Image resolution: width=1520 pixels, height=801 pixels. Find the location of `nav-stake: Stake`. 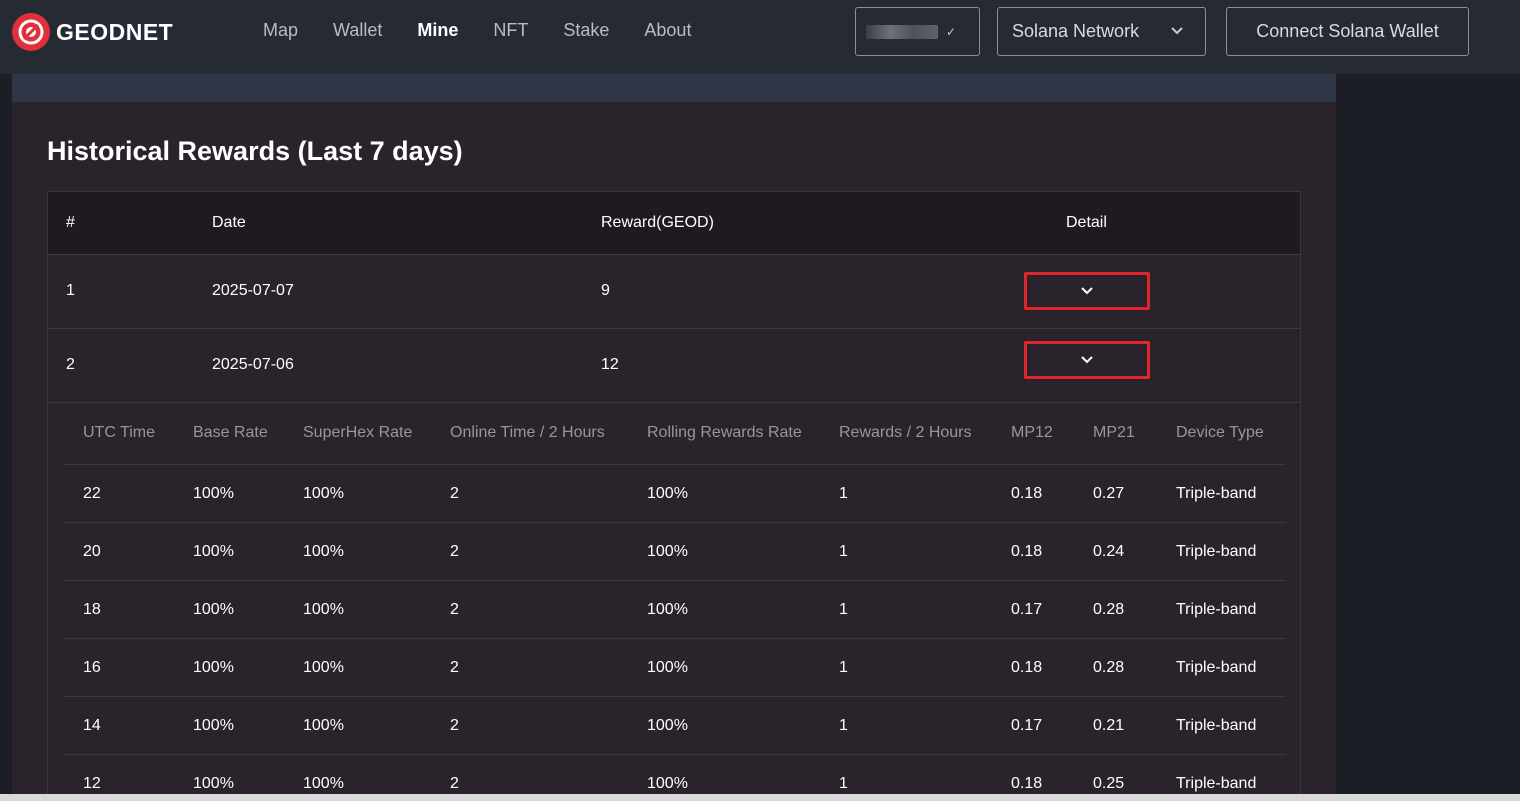

nav-stake: Stake is located at coordinates (586, 30).